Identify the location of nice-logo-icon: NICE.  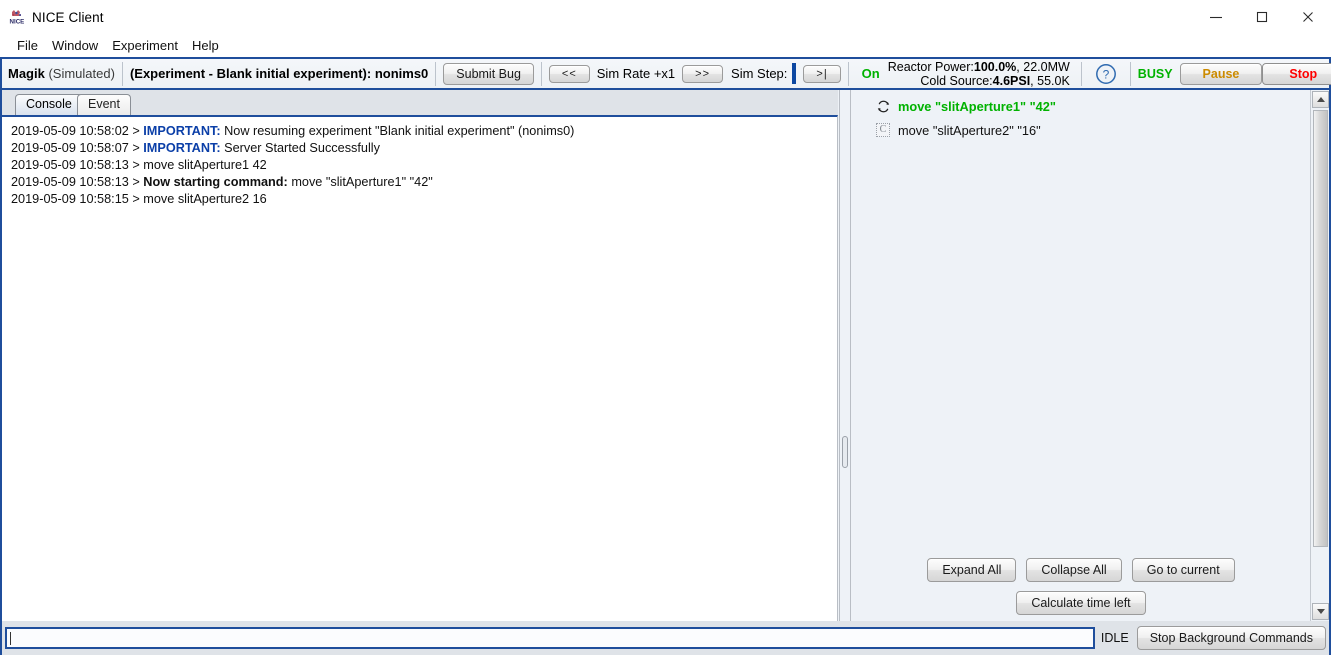
(16, 17).